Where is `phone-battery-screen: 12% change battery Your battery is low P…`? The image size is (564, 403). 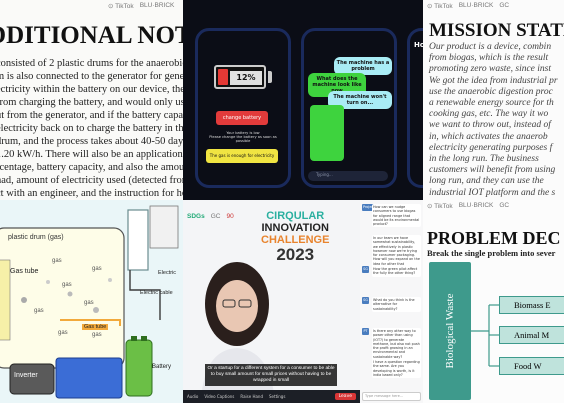 phone-battery-screen: 12% change battery Your battery is low P… is located at coordinates (243, 108).